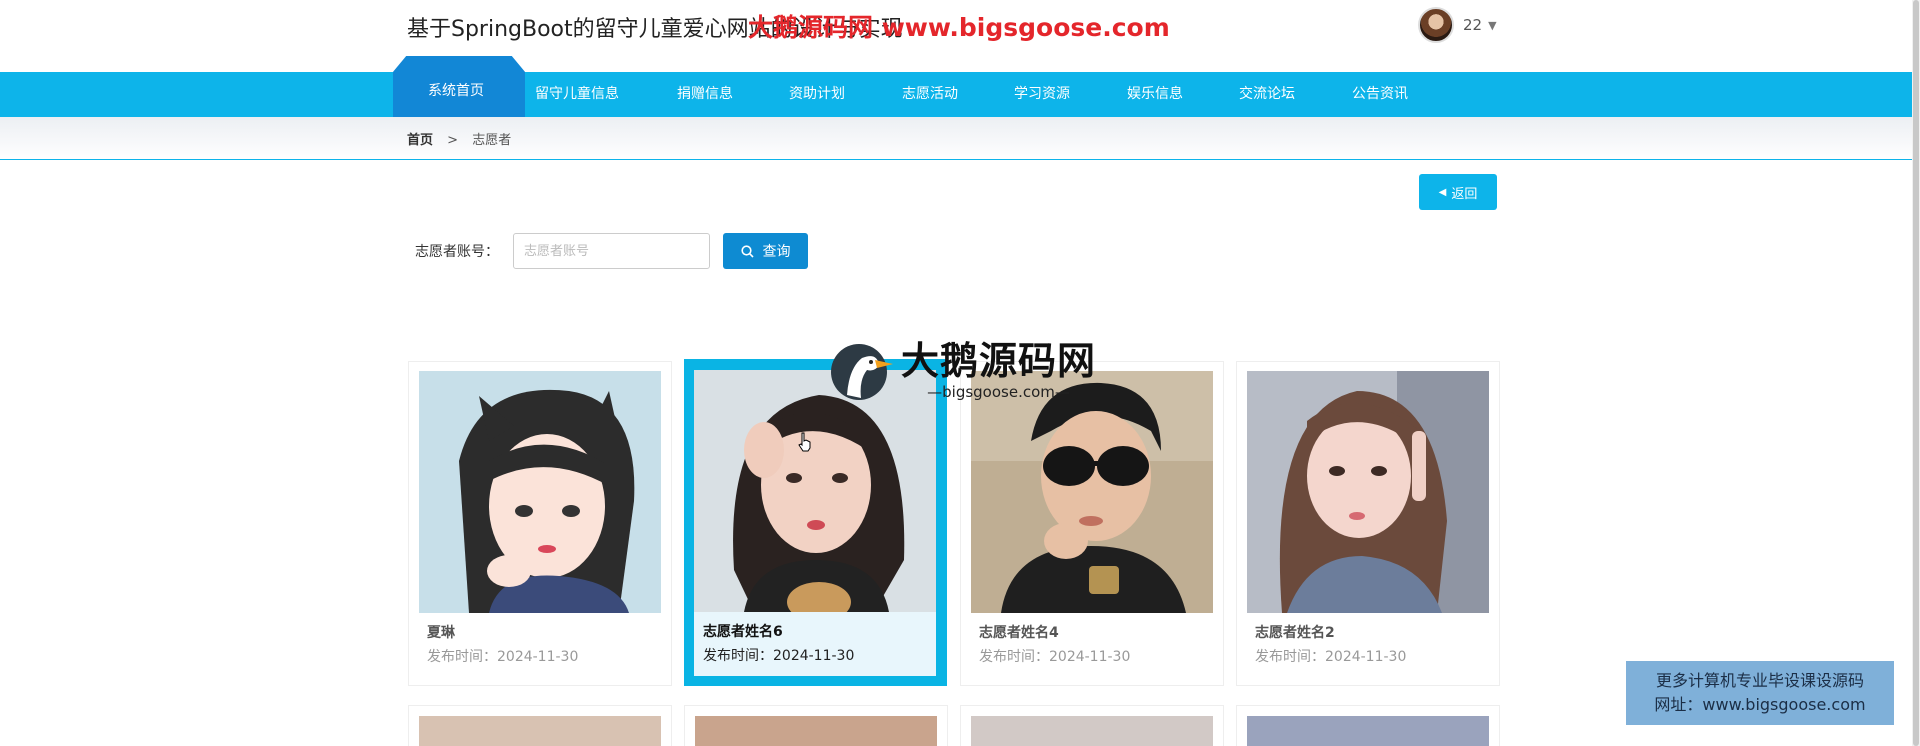 The width and height of the screenshot is (1920, 746). Describe the element at coordinates (1759, 680) in the screenshot. I see `corner-ad-line1: 更多计算机专业毕设课设源码` at that location.